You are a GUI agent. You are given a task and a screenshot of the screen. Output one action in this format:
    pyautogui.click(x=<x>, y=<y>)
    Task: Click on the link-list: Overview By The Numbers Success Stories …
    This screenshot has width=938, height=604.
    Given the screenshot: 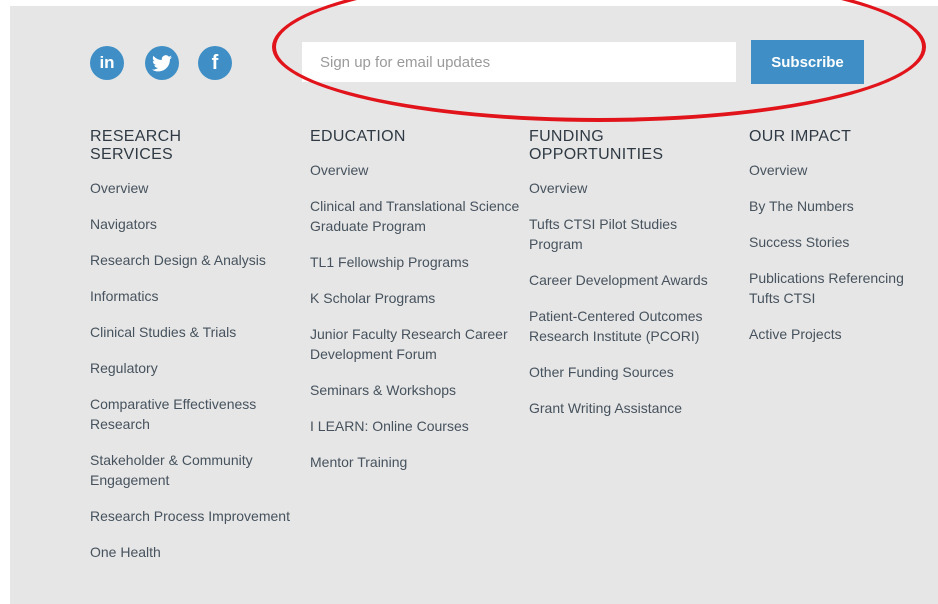 What is the action you would take?
    pyautogui.click(x=841, y=252)
    